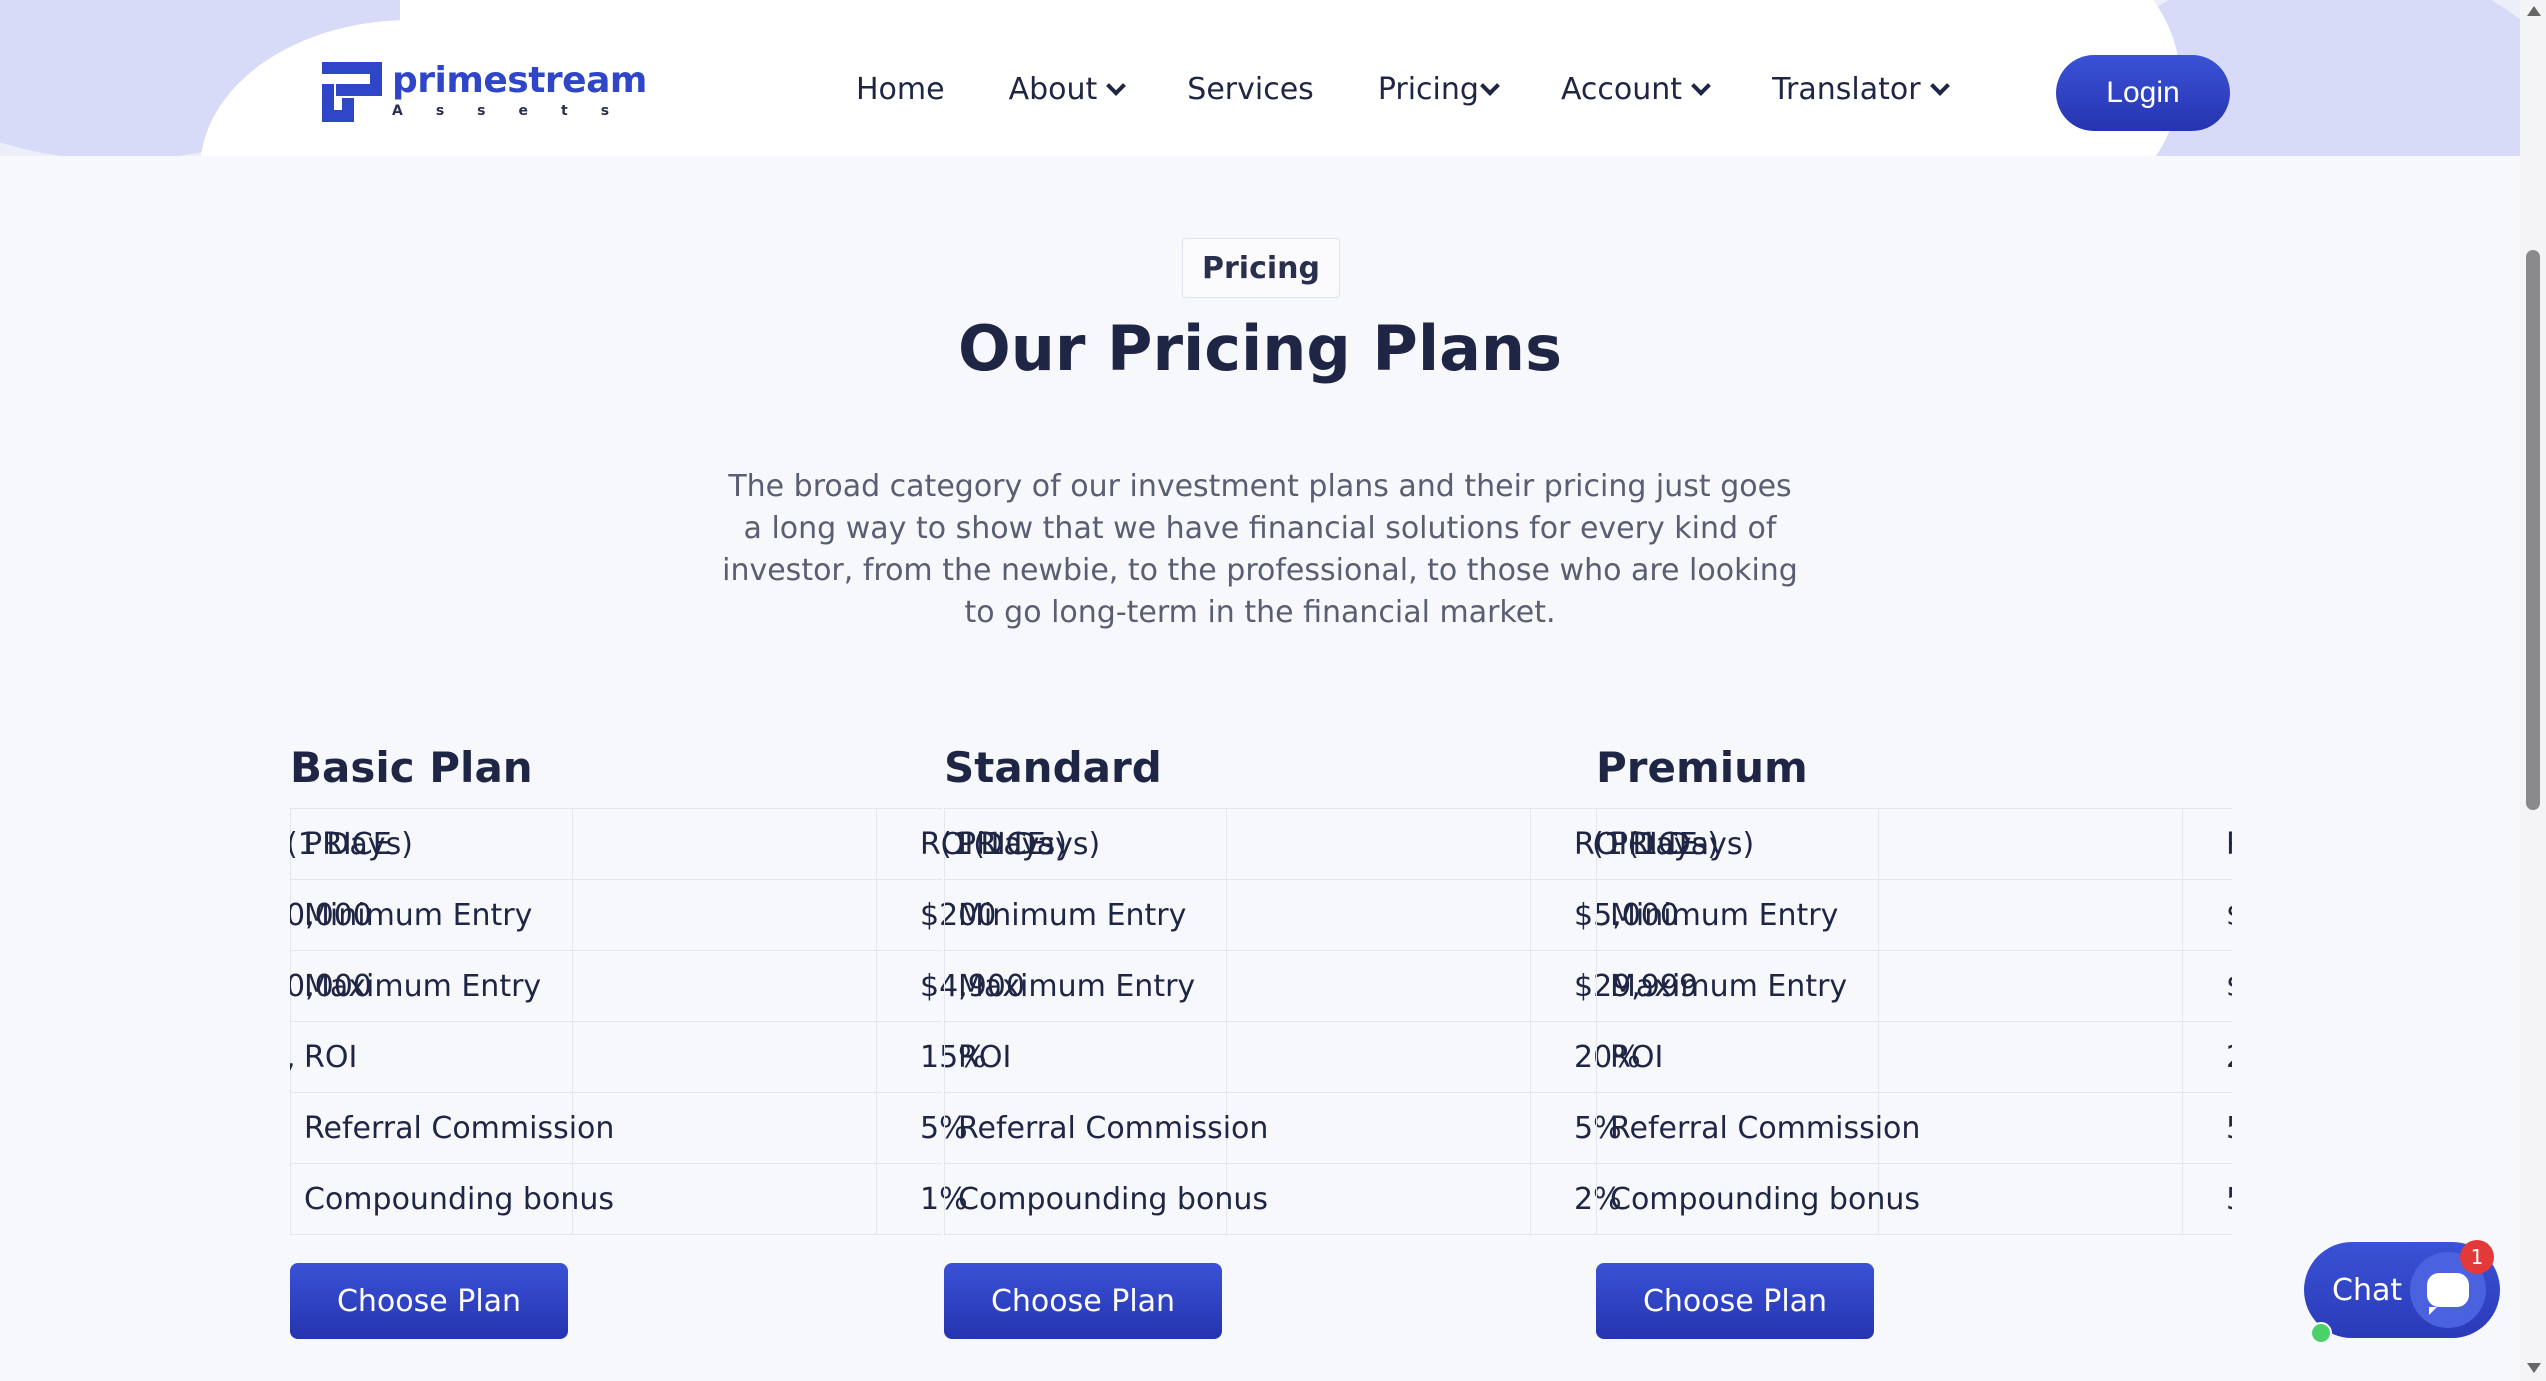  Describe the element at coordinates (1912, 844) in the screenshot. I see `table-row: (1 Days)PRICERC` at that location.